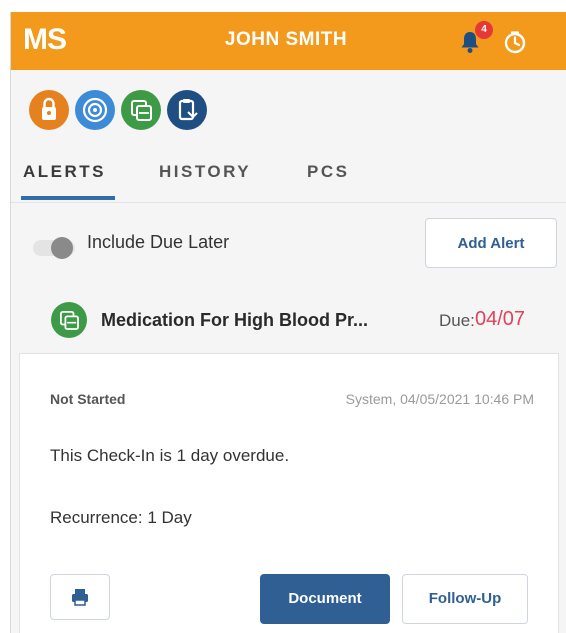 The image size is (566, 633). I want to click on timer-icon, so click(515, 42).